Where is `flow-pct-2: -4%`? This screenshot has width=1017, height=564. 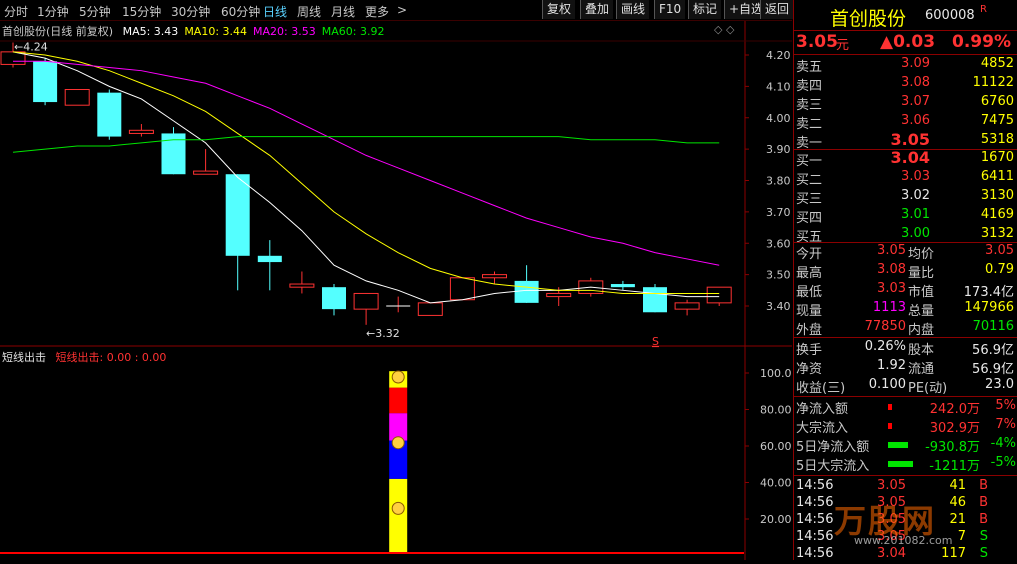 flow-pct-2: -4% is located at coordinates (1003, 443).